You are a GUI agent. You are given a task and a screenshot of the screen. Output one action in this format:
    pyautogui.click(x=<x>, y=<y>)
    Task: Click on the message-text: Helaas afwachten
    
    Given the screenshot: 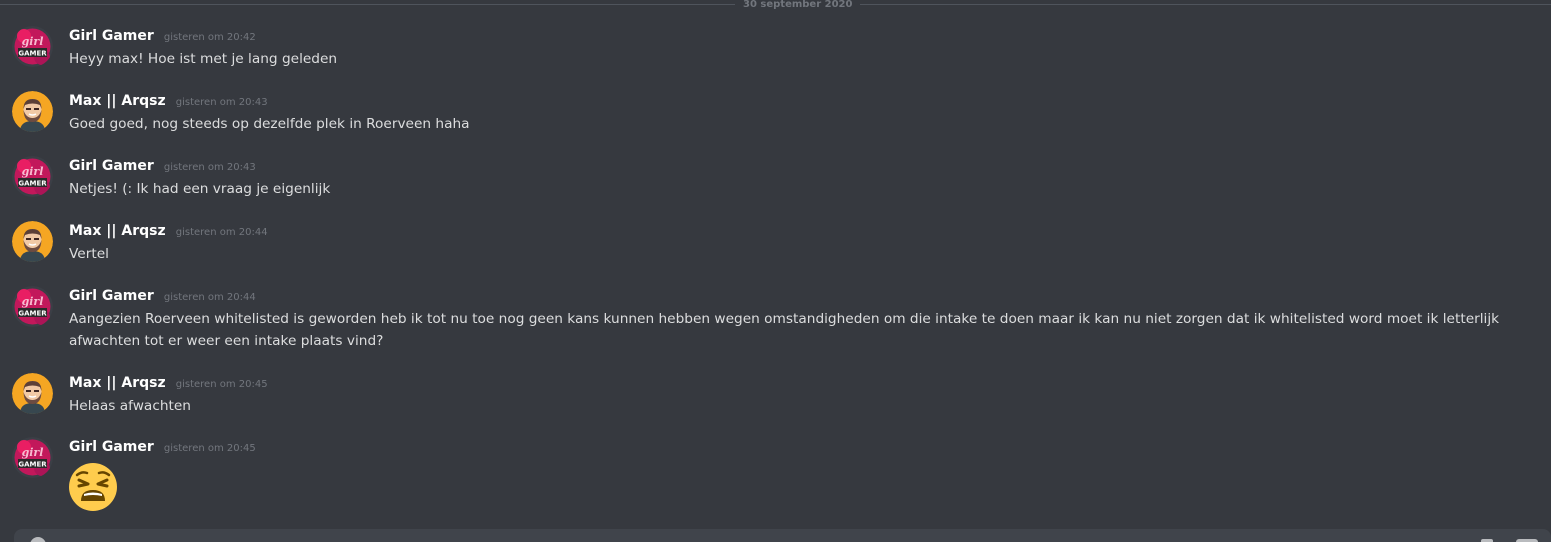 What is the action you would take?
    pyautogui.click(x=130, y=406)
    